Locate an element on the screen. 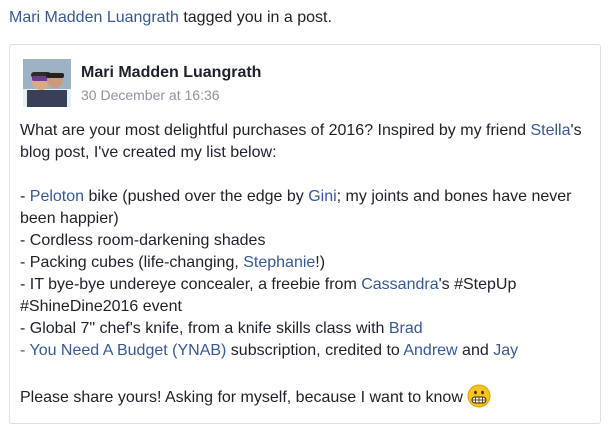 This screenshot has width=613, height=424. tag-link-stella: Stella is located at coordinates (550, 130).